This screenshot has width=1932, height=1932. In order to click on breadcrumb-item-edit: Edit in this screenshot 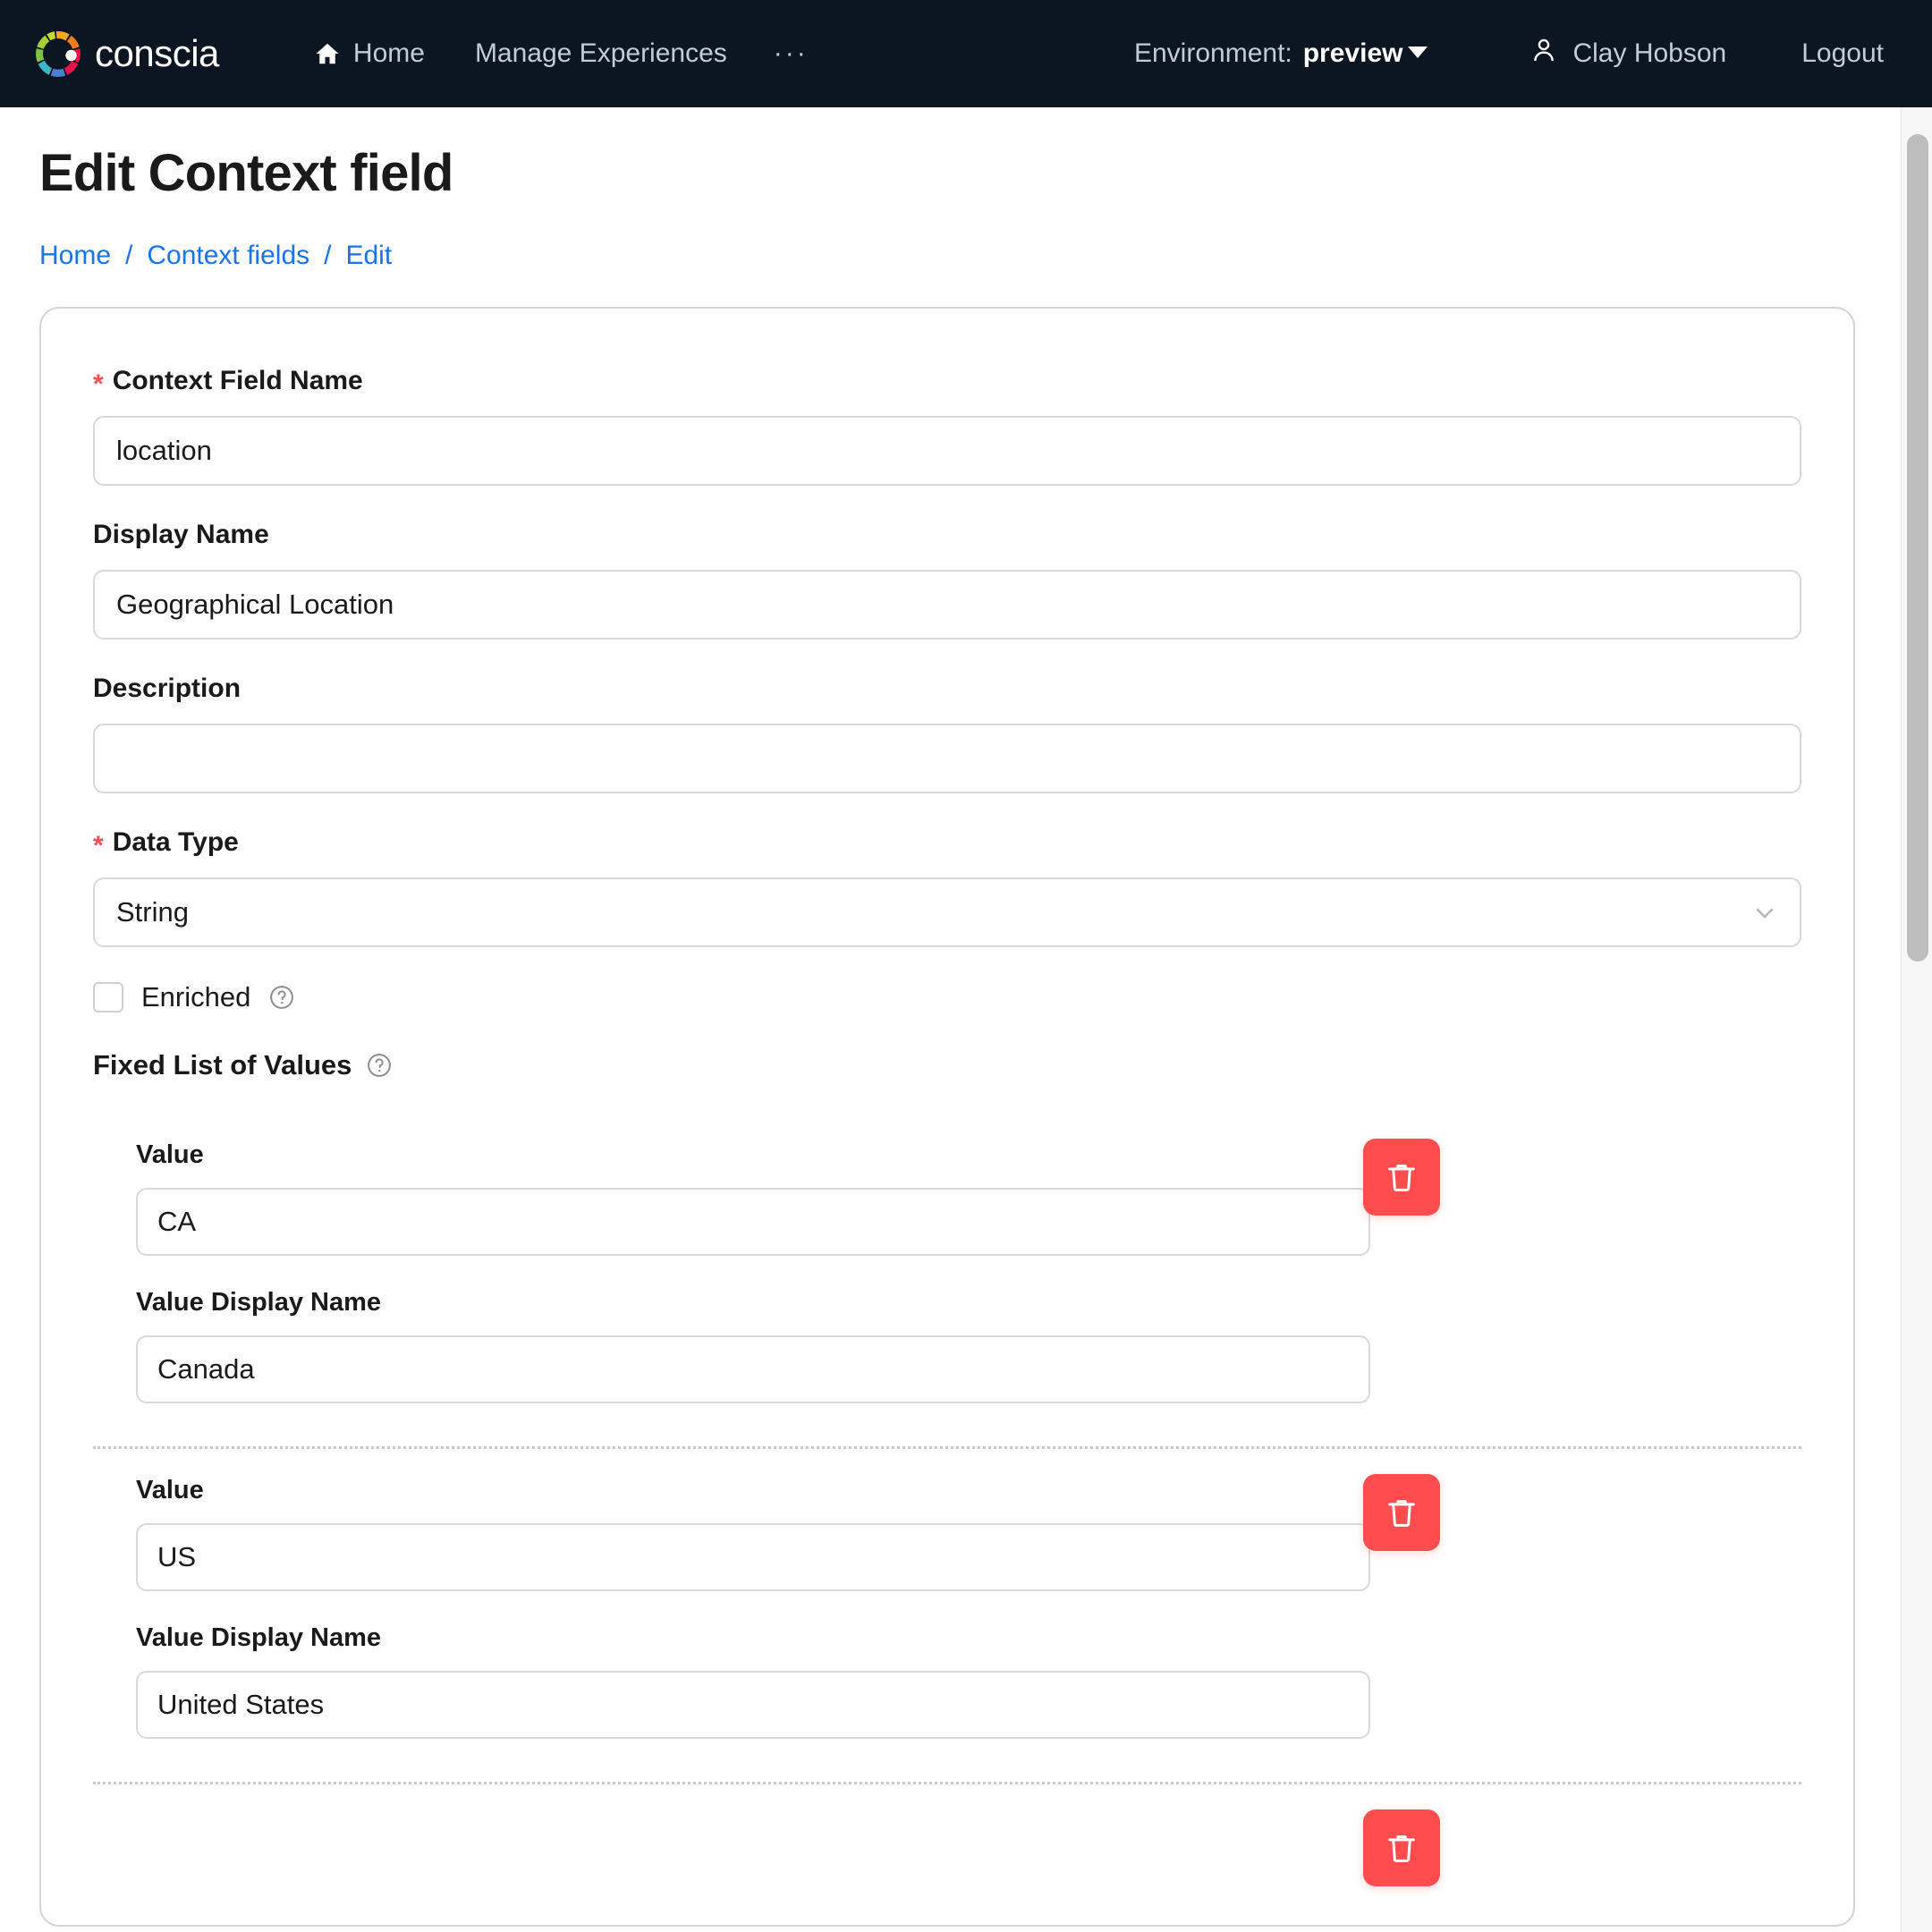, I will do `click(368, 256)`.